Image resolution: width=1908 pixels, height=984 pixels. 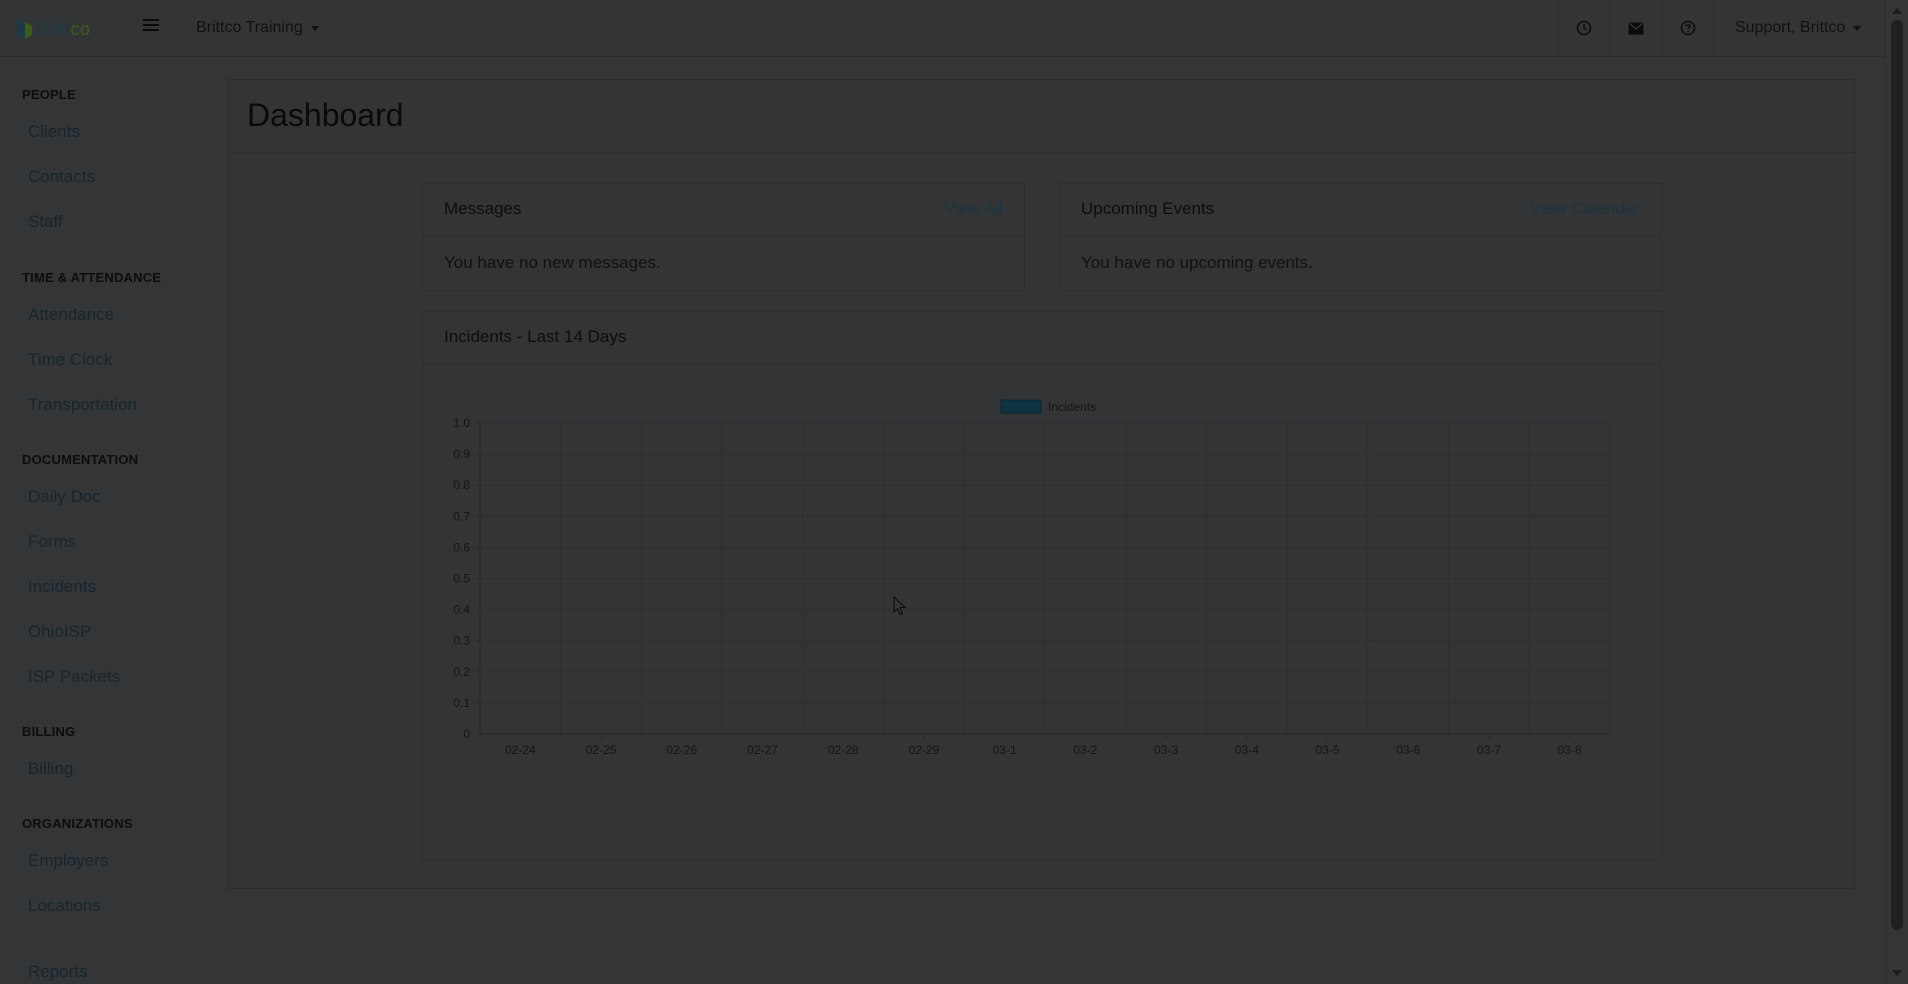 I want to click on y-tick-label: 0.1, so click(x=461, y=703).